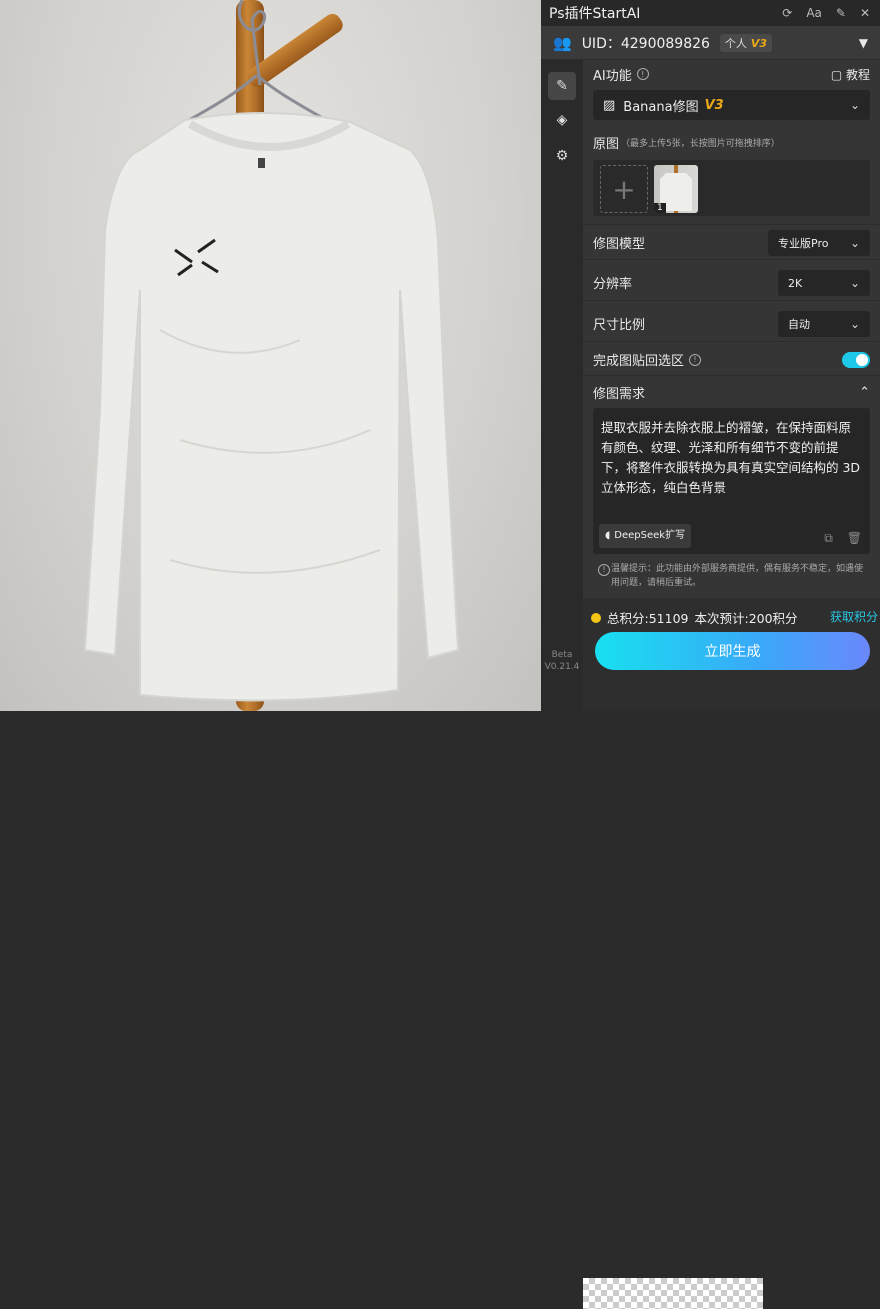 This screenshot has width=880, height=1309. Describe the element at coordinates (787, 13) in the screenshot. I see `refresh-icon: ⟳` at that location.